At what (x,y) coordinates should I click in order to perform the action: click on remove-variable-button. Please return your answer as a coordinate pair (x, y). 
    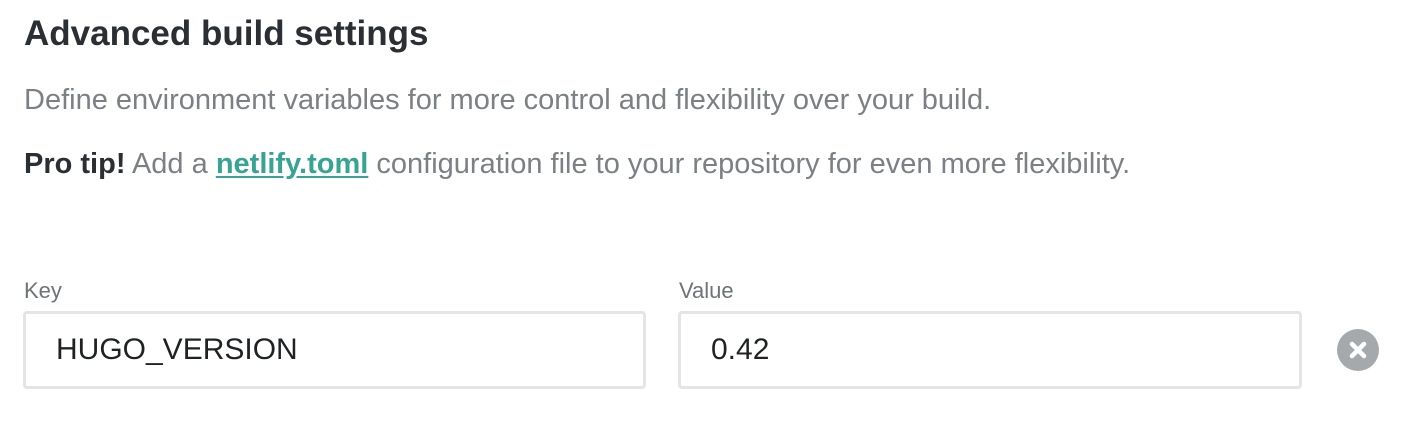
    Looking at the image, I should click on (1358, 350).